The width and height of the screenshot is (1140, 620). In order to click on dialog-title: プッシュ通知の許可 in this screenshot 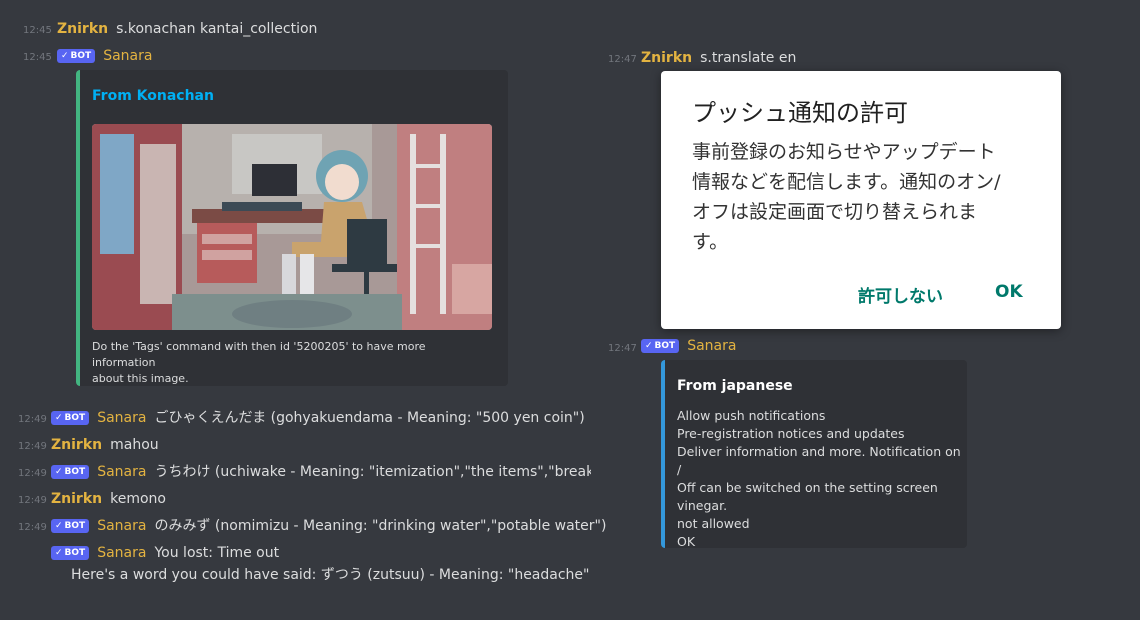, I will do `click(800, 113)`.